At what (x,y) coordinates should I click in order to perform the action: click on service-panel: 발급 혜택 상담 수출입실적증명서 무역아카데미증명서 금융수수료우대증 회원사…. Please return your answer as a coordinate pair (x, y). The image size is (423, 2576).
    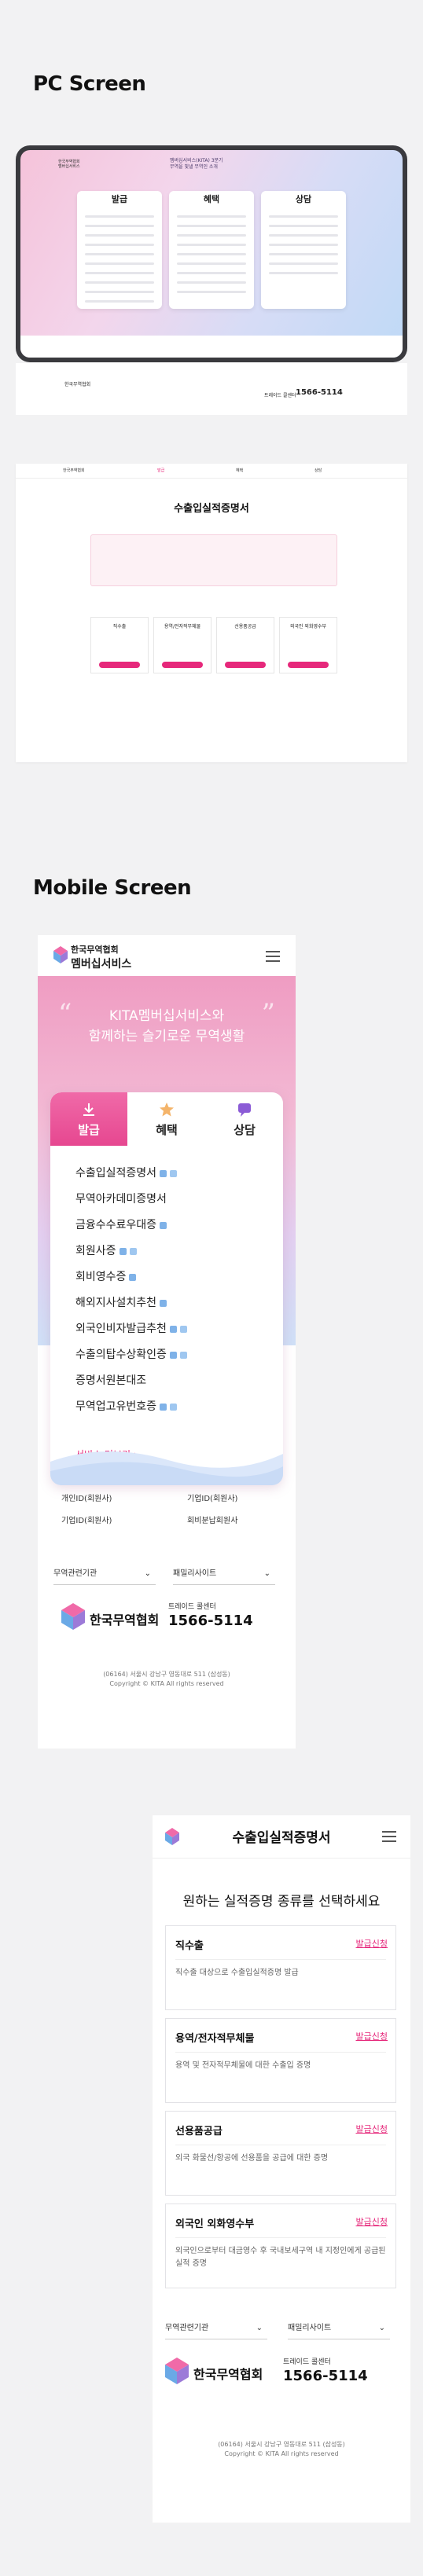
    Looking at the image, I should click on (167, 1288).